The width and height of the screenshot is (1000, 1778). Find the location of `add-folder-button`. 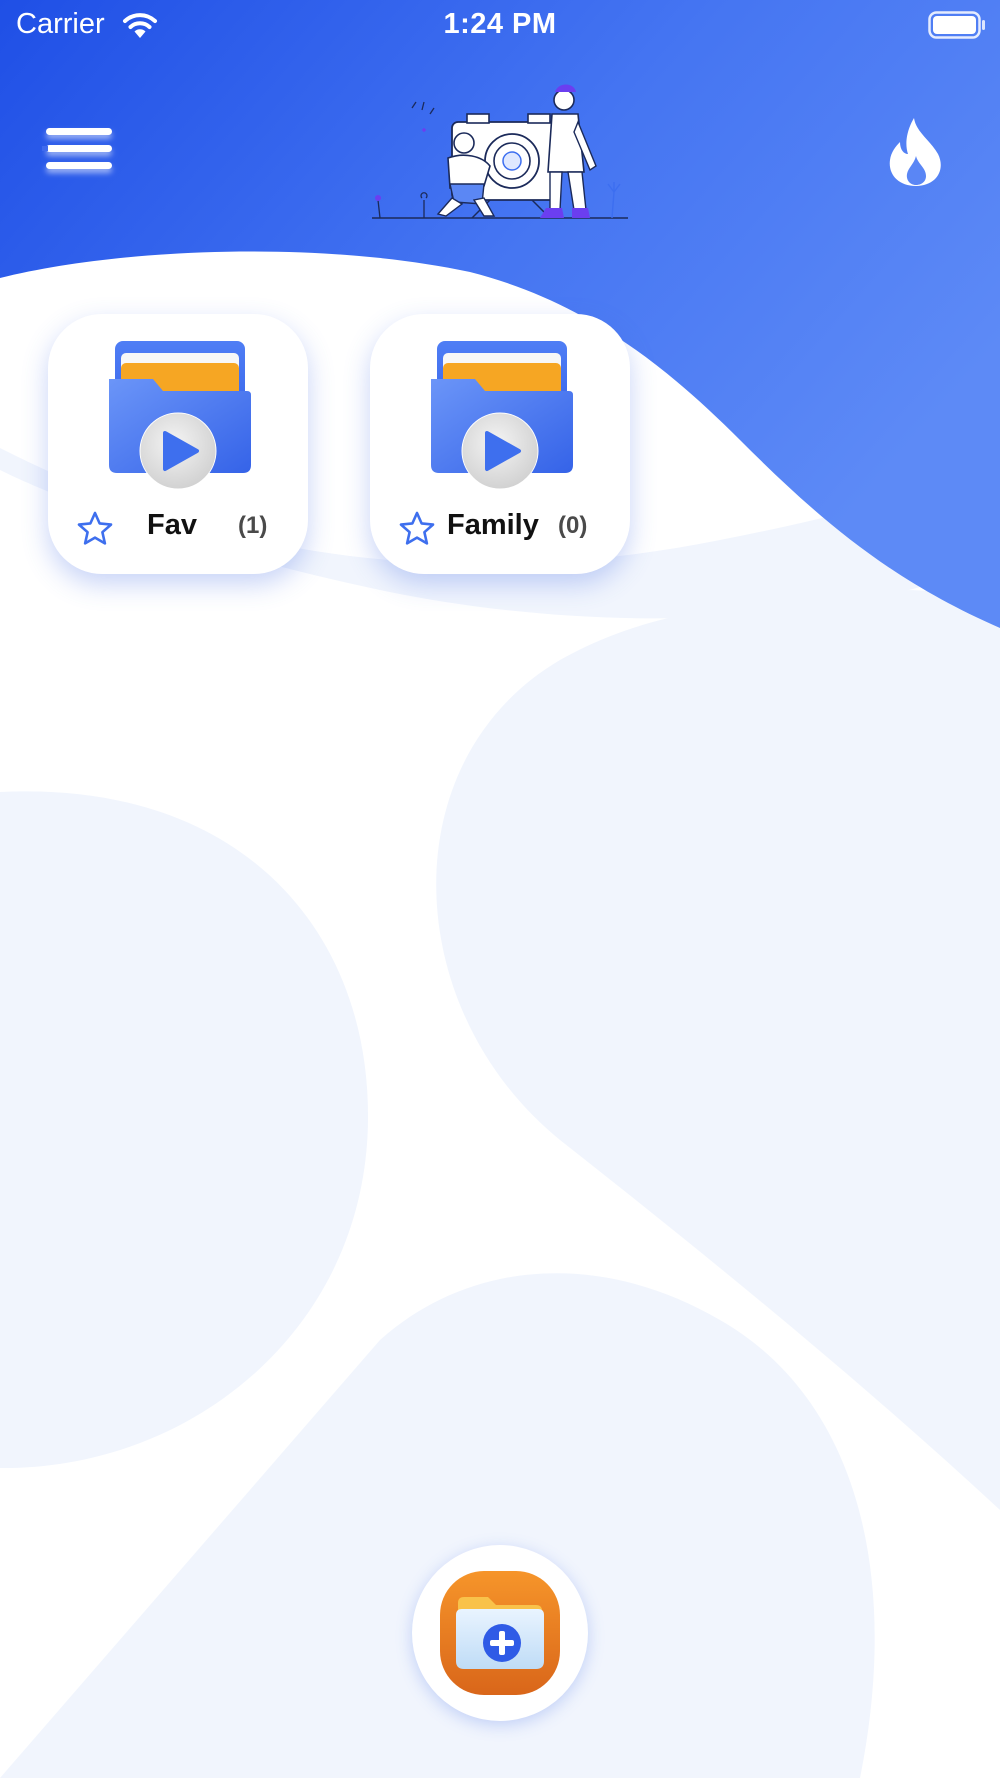

add-folder-button is located at coordinates (500, 1633).